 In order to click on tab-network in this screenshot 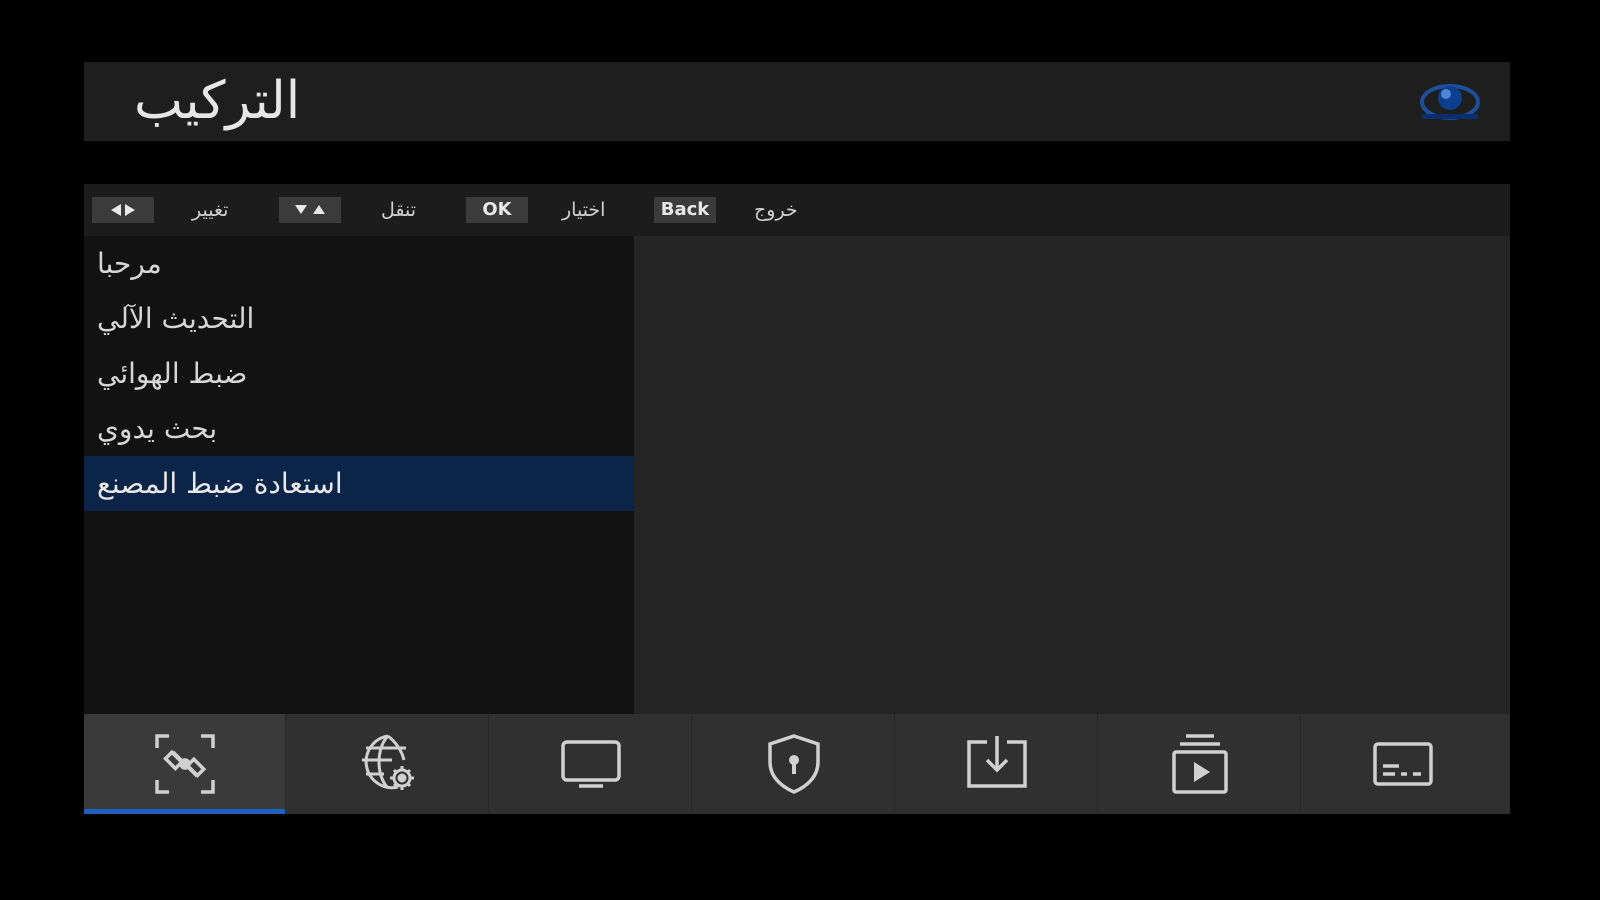, I will do `click(388, 764)`.